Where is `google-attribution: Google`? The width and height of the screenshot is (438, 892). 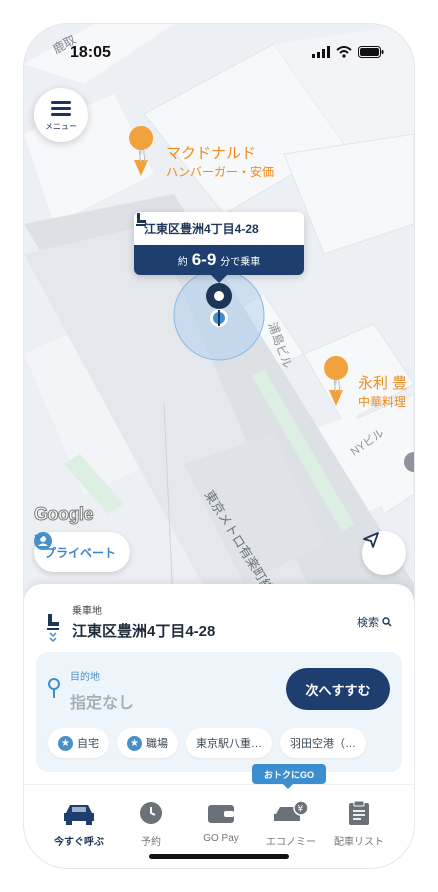
google-attribution: Google is located at coordinates (64, 514).